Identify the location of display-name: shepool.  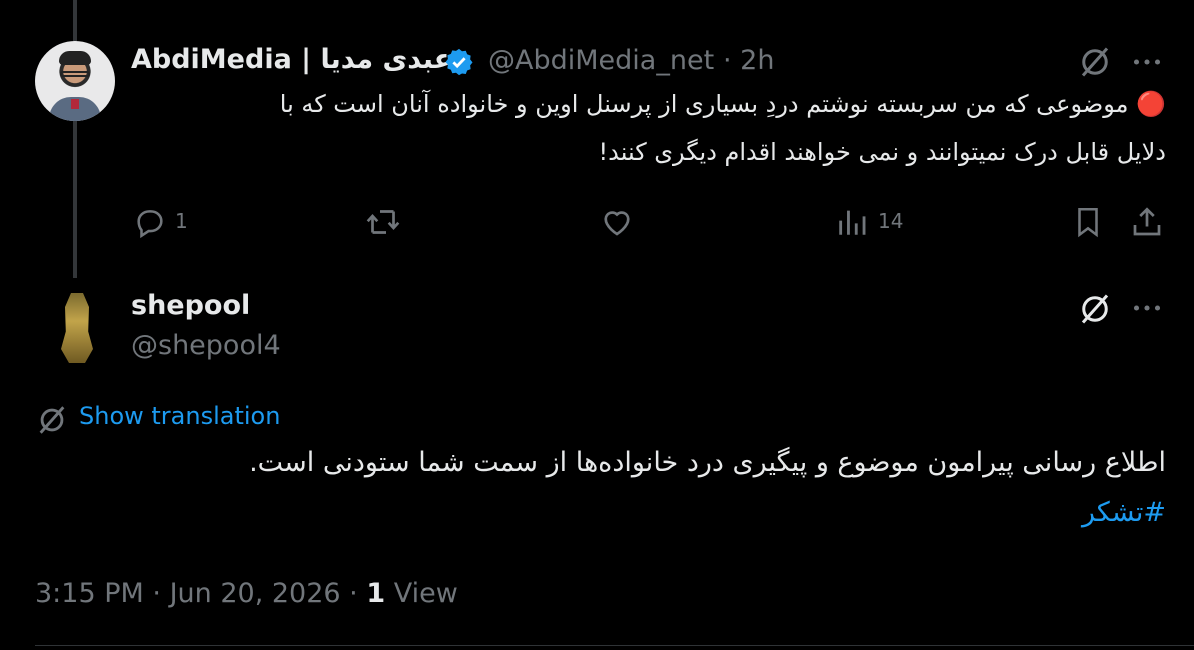
(190, 305).